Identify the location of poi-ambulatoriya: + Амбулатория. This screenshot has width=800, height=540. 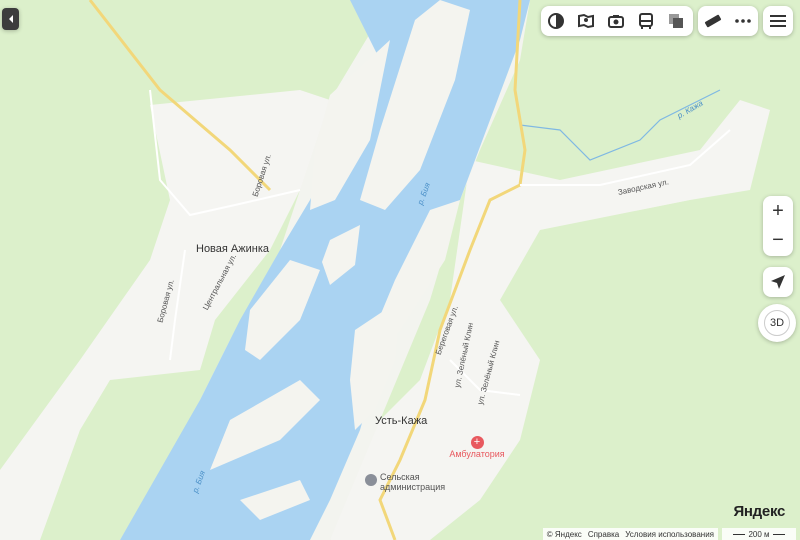
(477, 447).